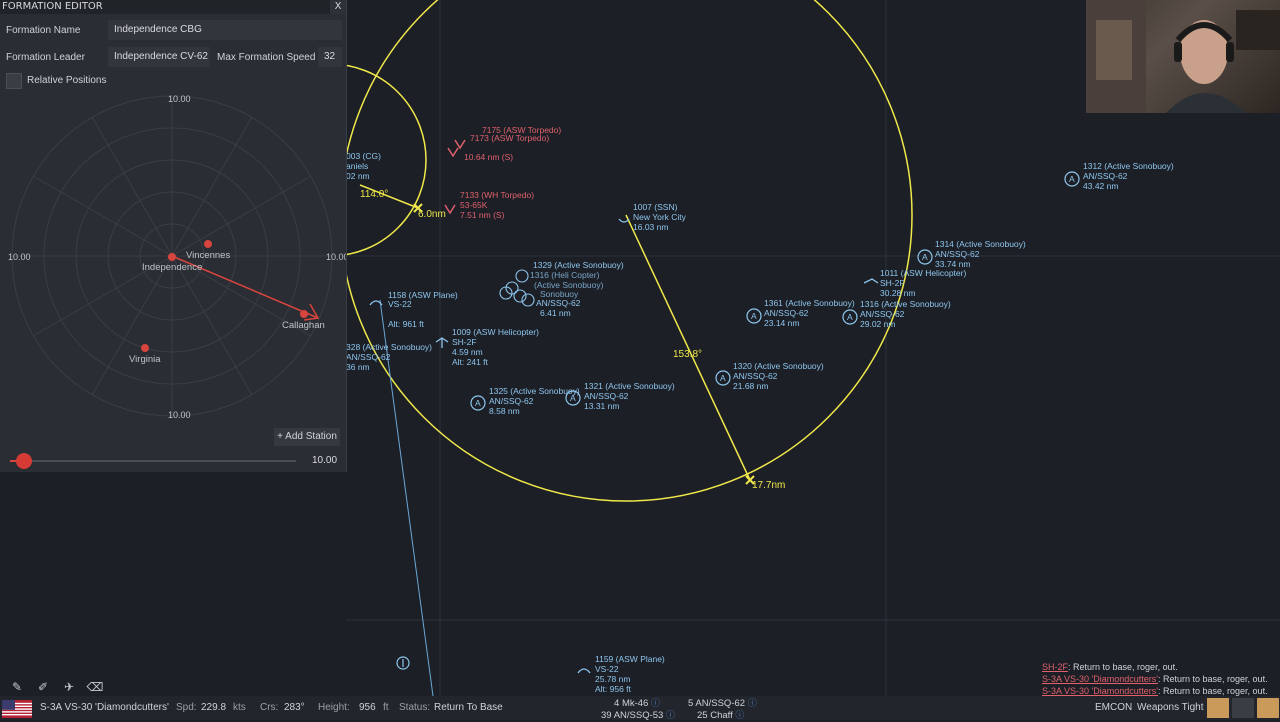 The image size is (1280, 722). What do you see at coordinates (914, 283) in the screenshot?
I see `helicopter-1011: 1011 (ASW Helicopter) SH-2F 30.28 nm` at bounding box center [914, 283].